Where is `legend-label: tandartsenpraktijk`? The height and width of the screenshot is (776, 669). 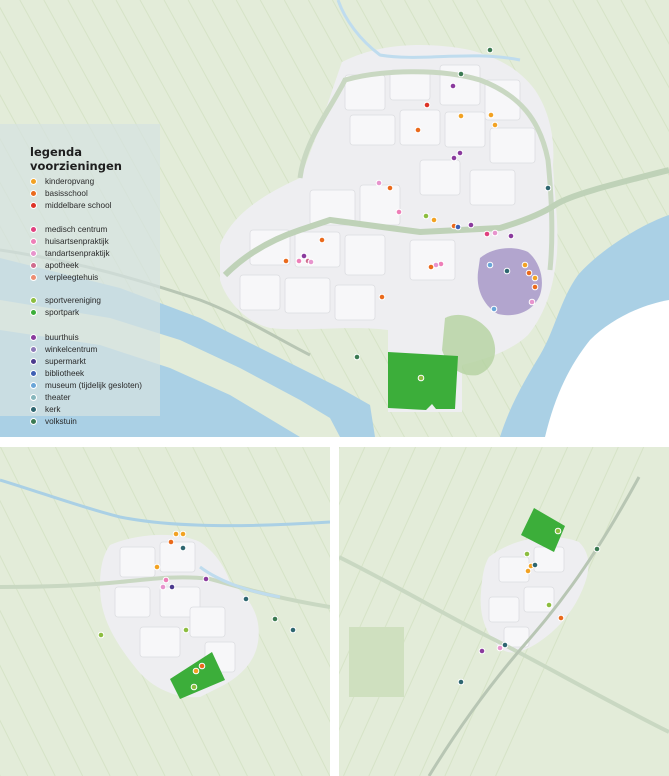
legend-label: tandartsenpraktijk is located at coordinates (77, 253).